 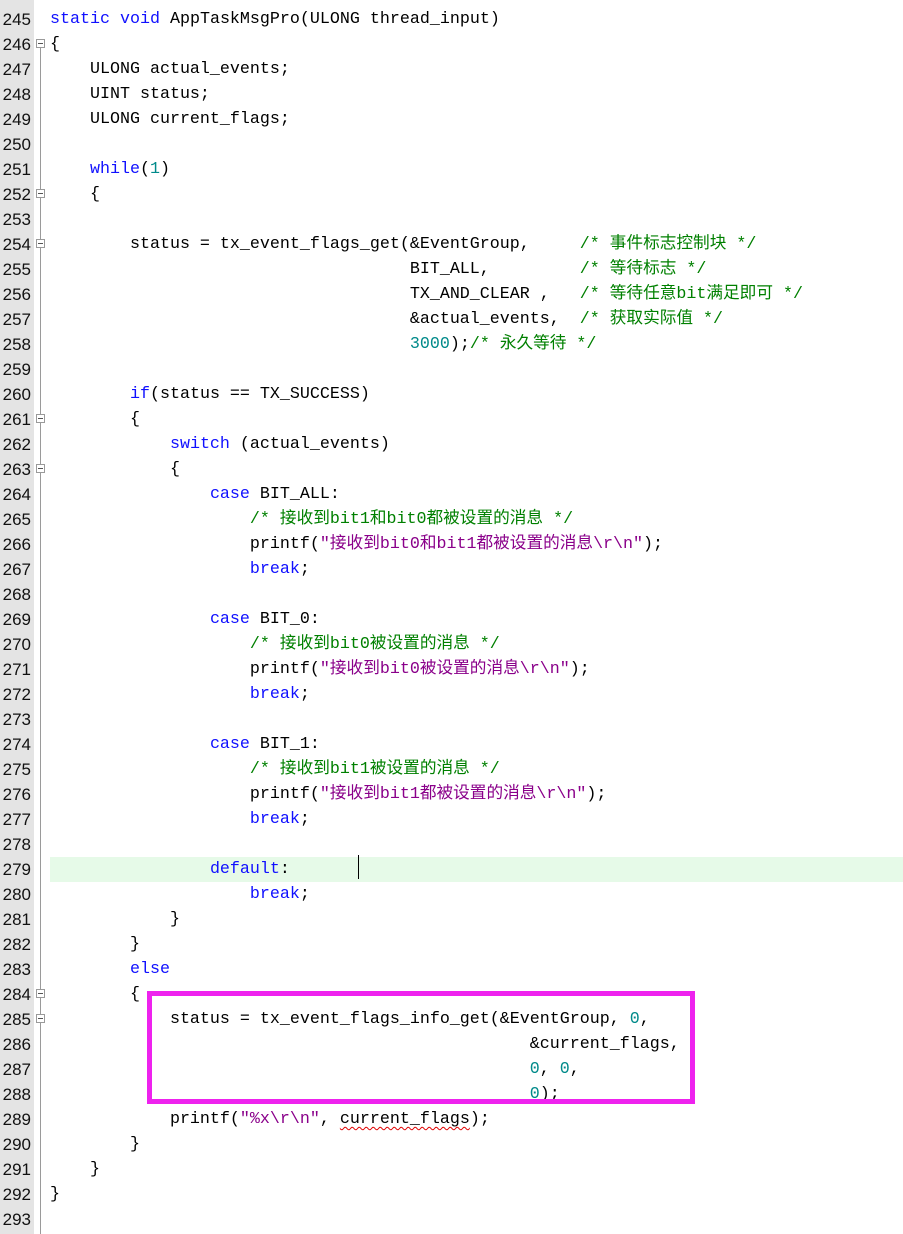 I want to click on code-line: 262 switch (actual_events), so click(x=451, y=444).